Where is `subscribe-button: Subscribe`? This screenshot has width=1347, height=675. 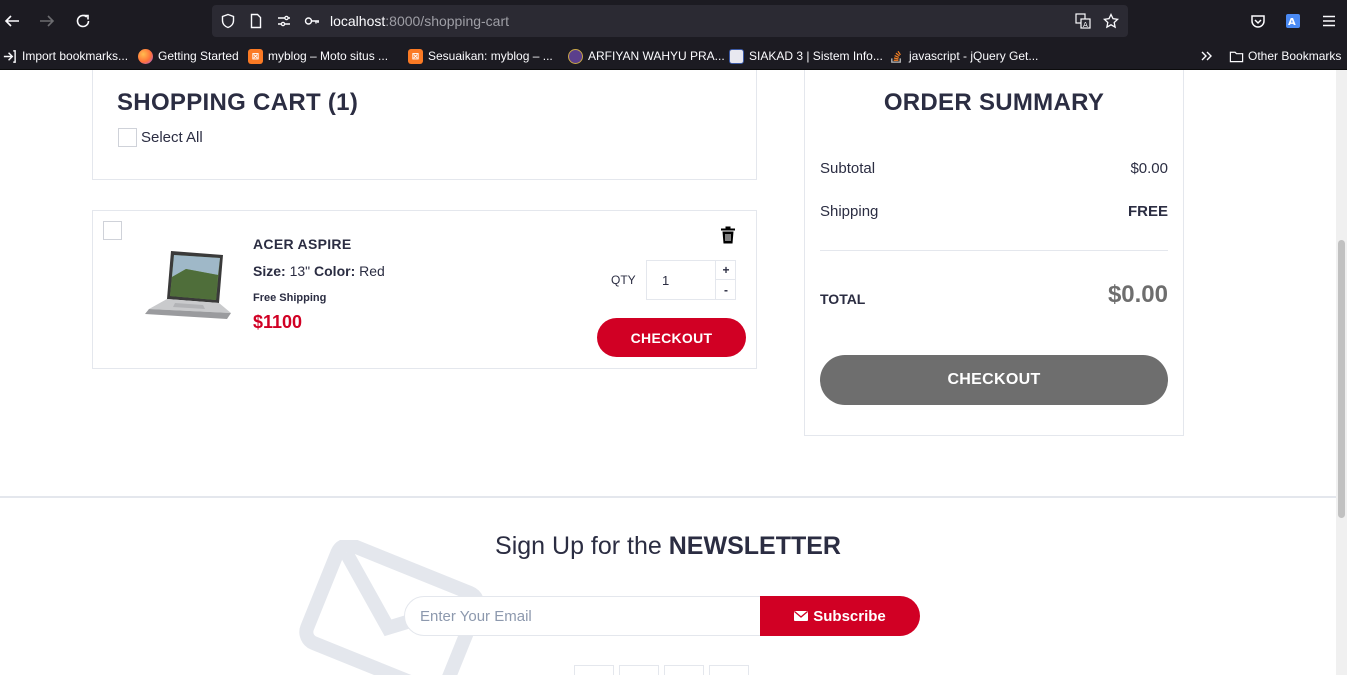 subscribe-button: Subscribe is located at coordinates (840, 616).